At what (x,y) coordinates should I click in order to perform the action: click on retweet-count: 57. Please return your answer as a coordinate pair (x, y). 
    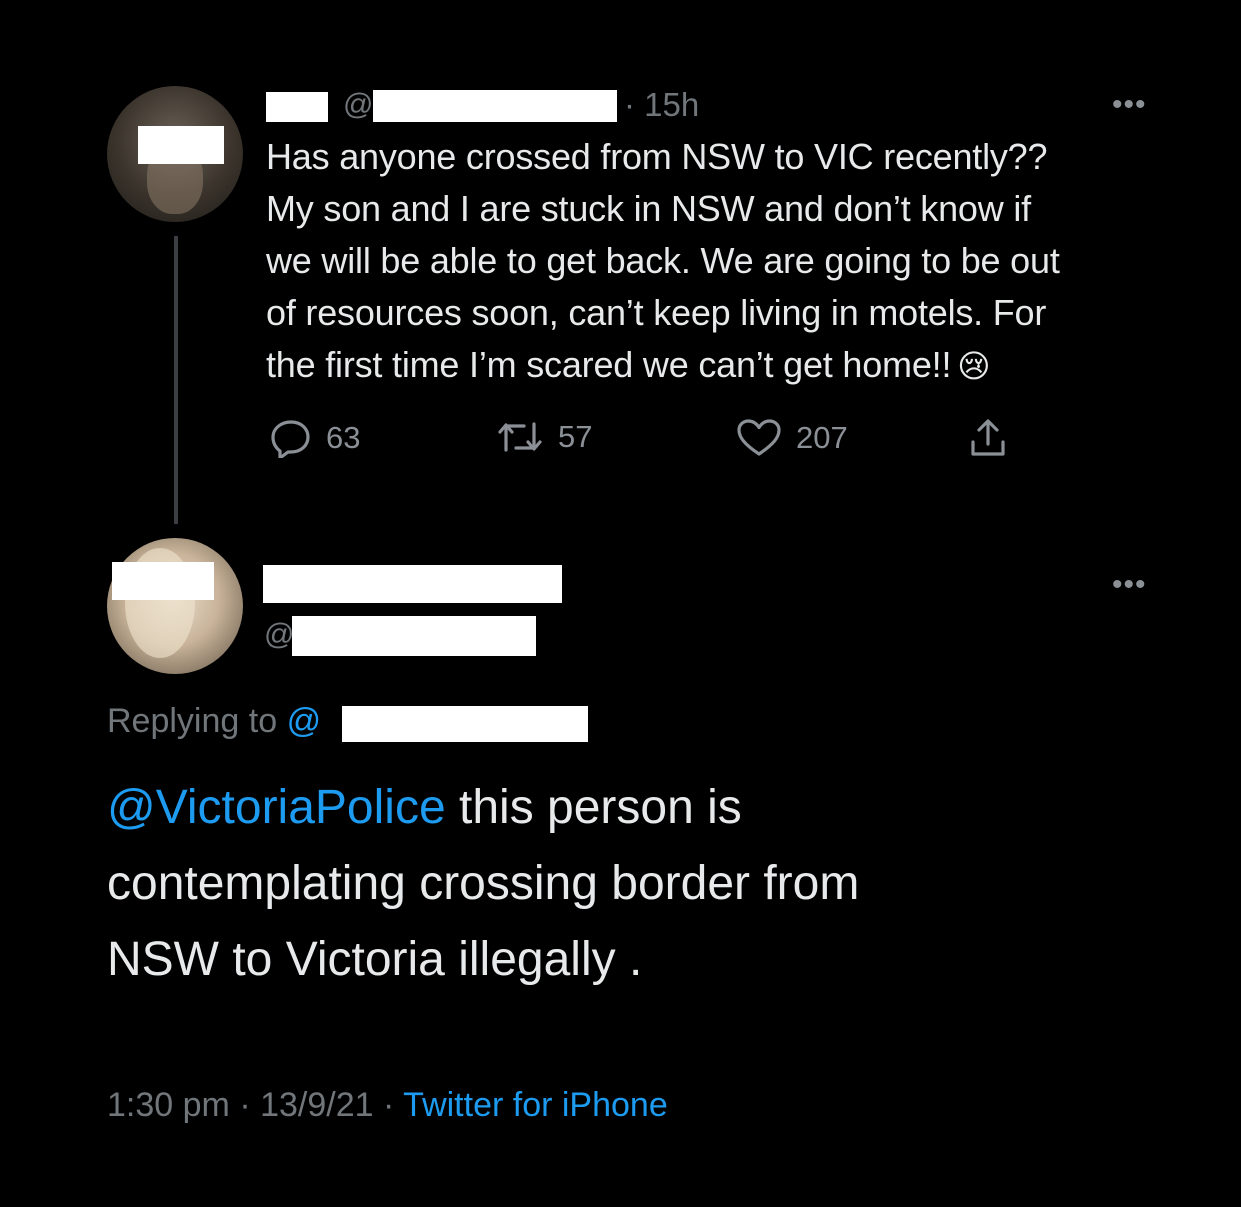
    Looking at the image, I should click on (575, 436).